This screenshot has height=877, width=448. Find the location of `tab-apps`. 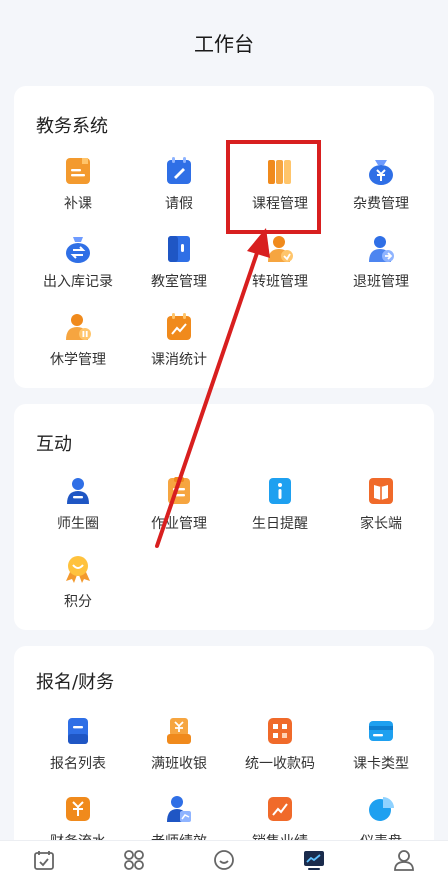

tab-apps is located at coordinates (134, 862).